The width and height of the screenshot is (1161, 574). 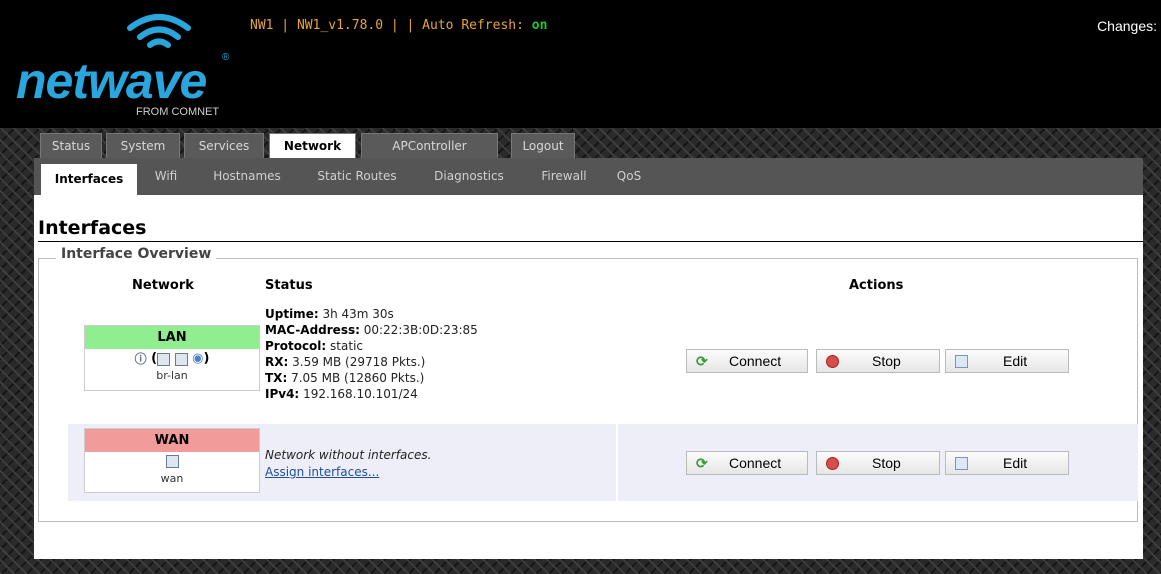 What do you see at coordinates (206, 358) in the screenshot?
I see `close-paren: )` at bounding box center [206, 358].